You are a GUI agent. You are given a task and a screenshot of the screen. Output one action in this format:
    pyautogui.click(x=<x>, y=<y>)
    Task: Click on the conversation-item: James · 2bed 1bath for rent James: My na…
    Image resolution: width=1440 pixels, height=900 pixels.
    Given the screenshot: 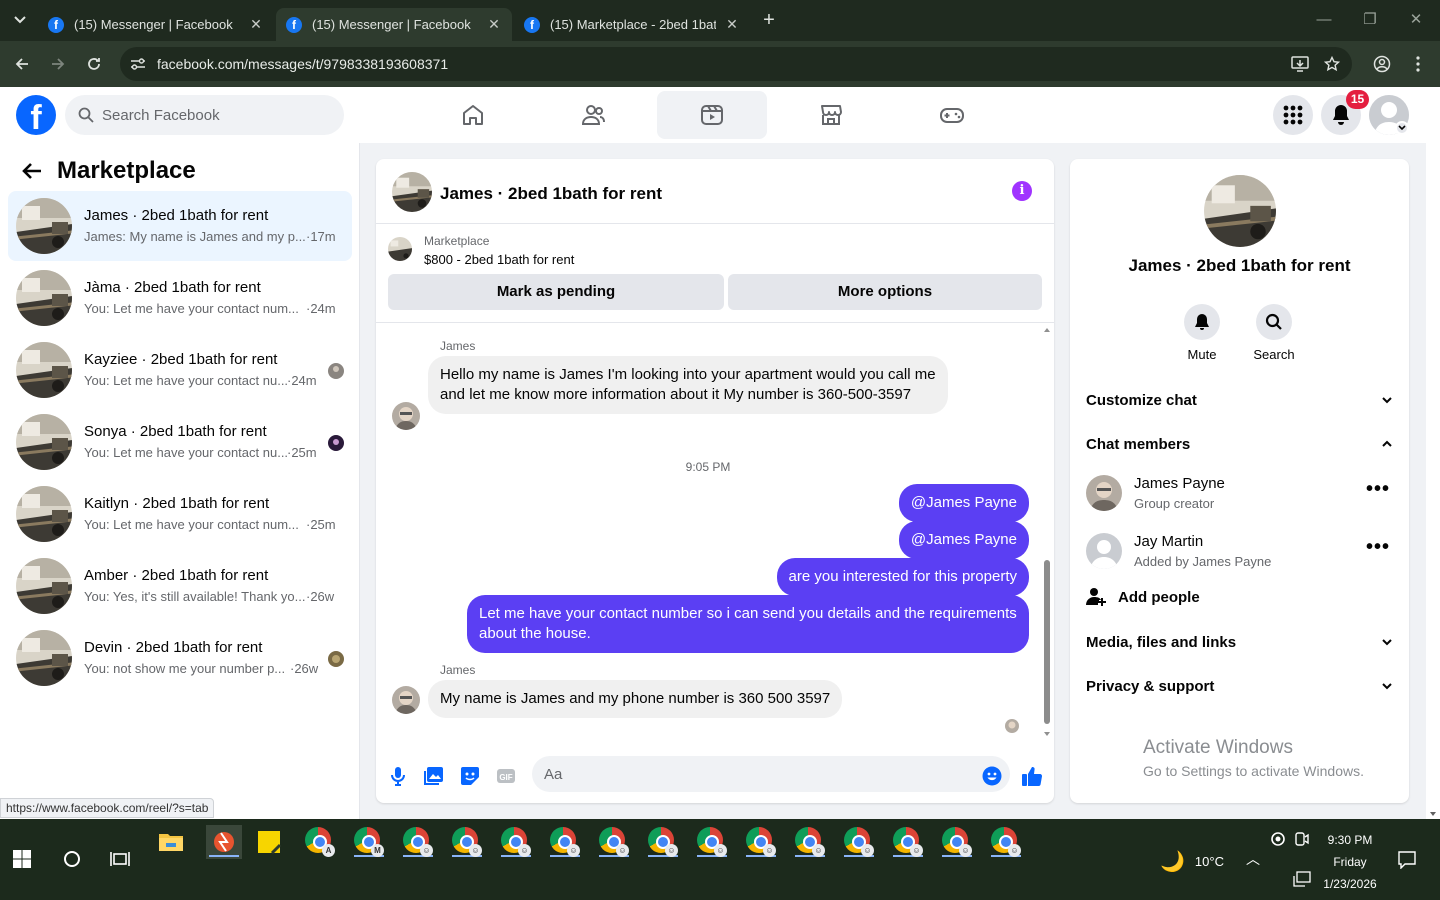 What is the action you would take?
    pyautogui.click(x=180, y=226)
    